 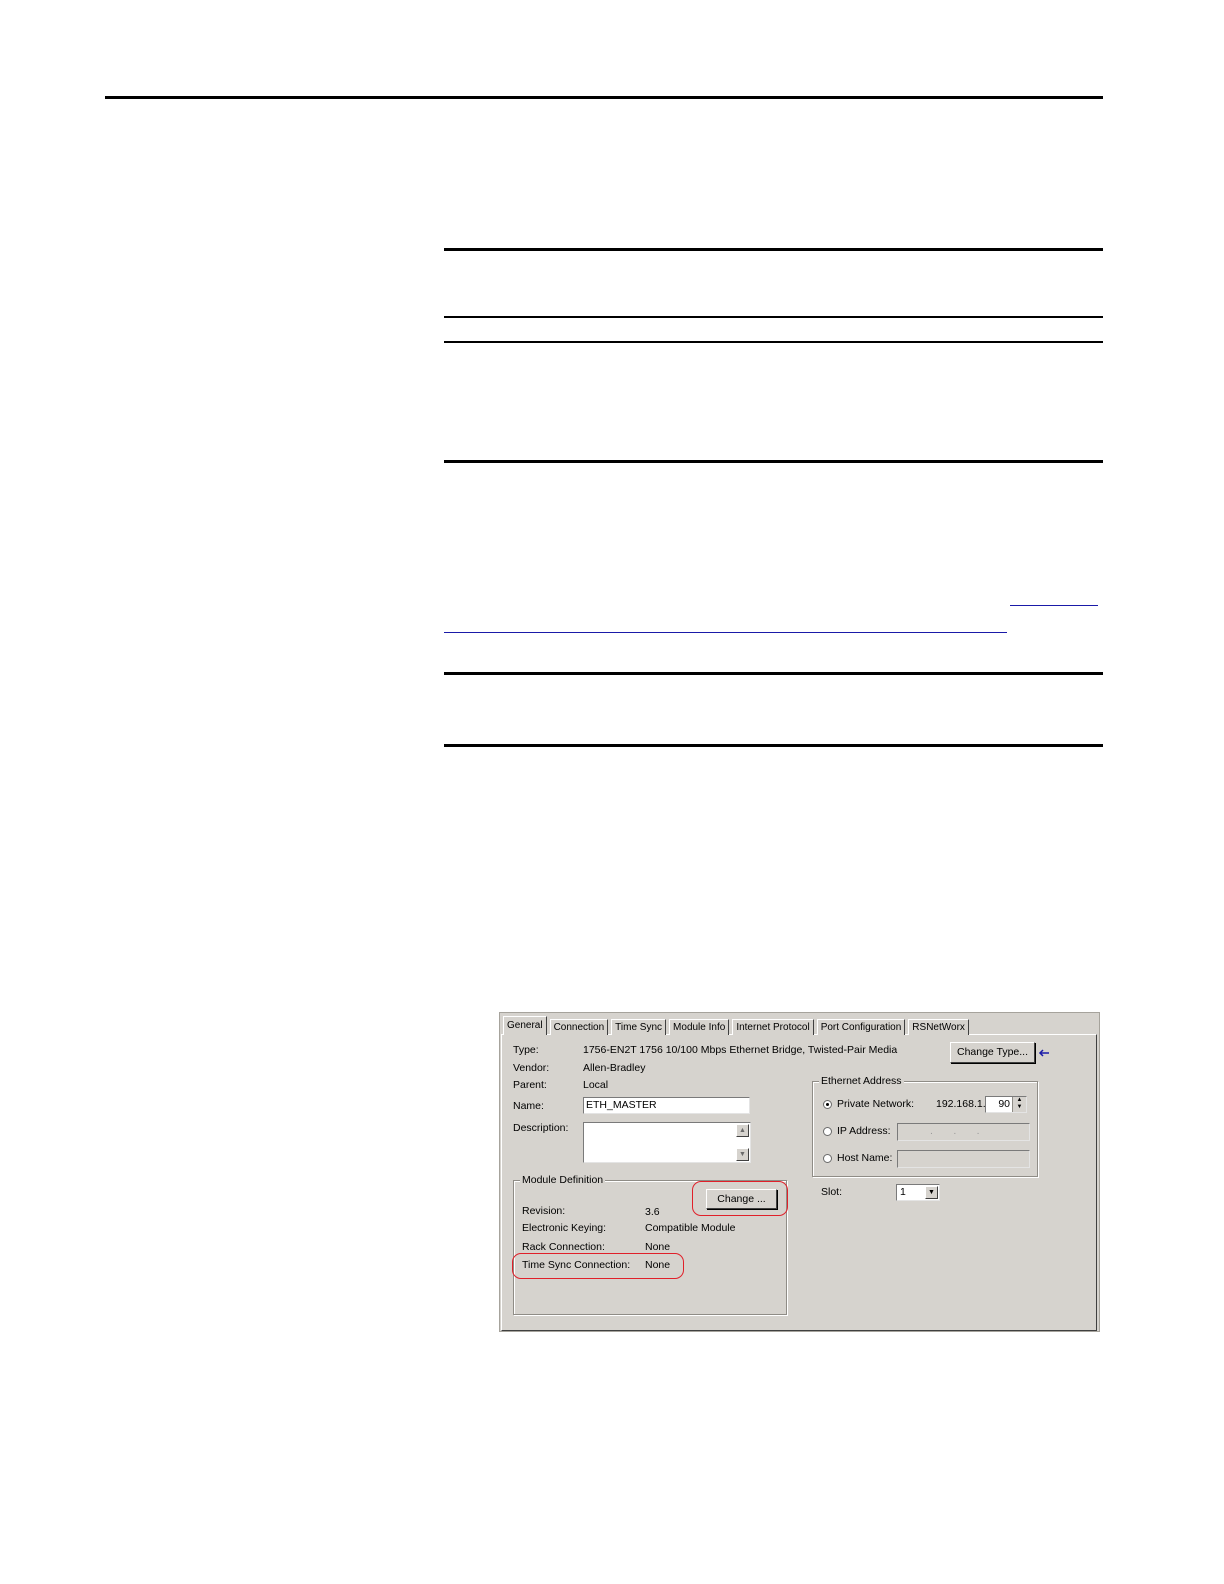 I want to click on host-name-radio, so click(x=827, y=1158).